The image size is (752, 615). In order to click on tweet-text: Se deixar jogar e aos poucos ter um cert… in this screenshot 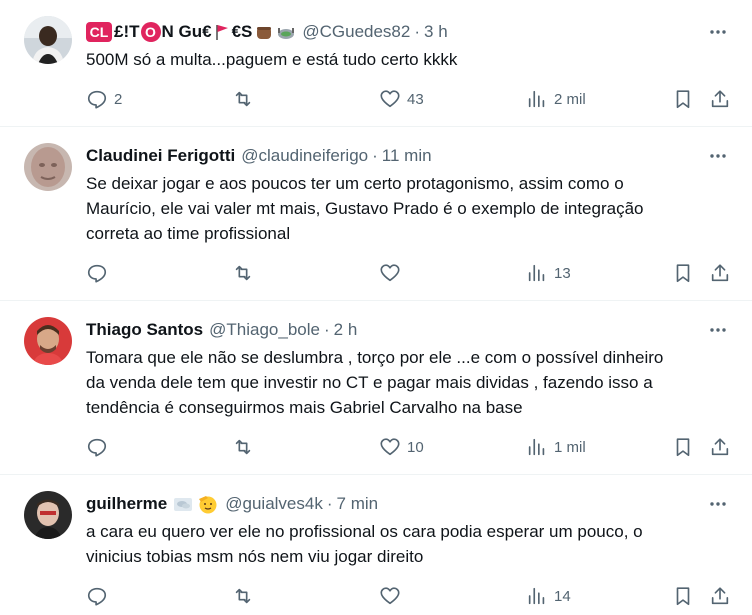, I will do `click(404, 208)`.